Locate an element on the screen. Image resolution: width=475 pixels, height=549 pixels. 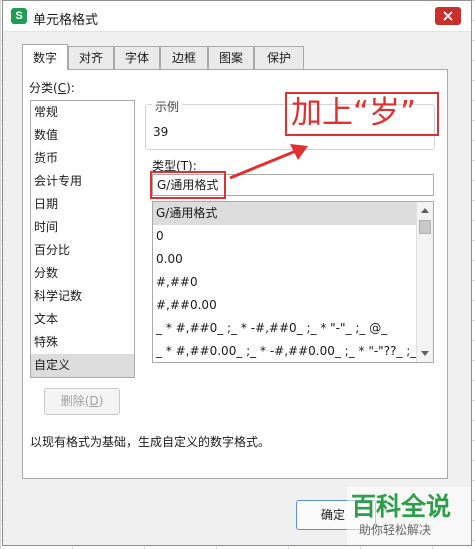
highlight-type-input is located at coordinates (188, 185).